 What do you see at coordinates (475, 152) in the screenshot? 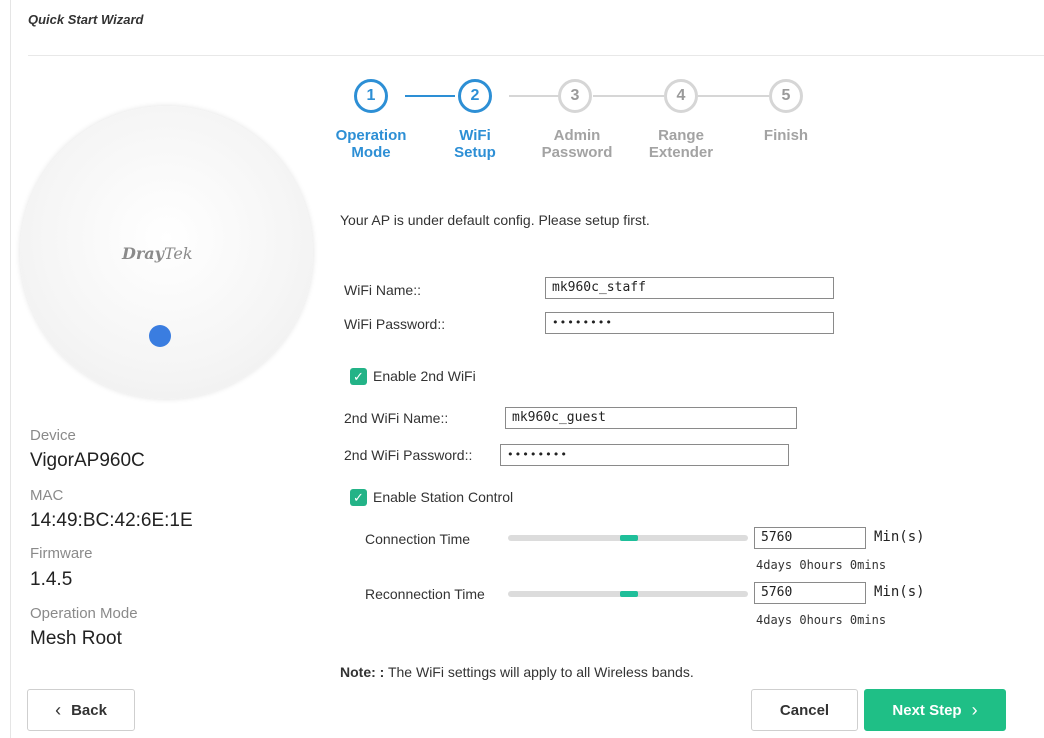
I see `step-2-label-line2: Setup` at bounding box center [475, 152].